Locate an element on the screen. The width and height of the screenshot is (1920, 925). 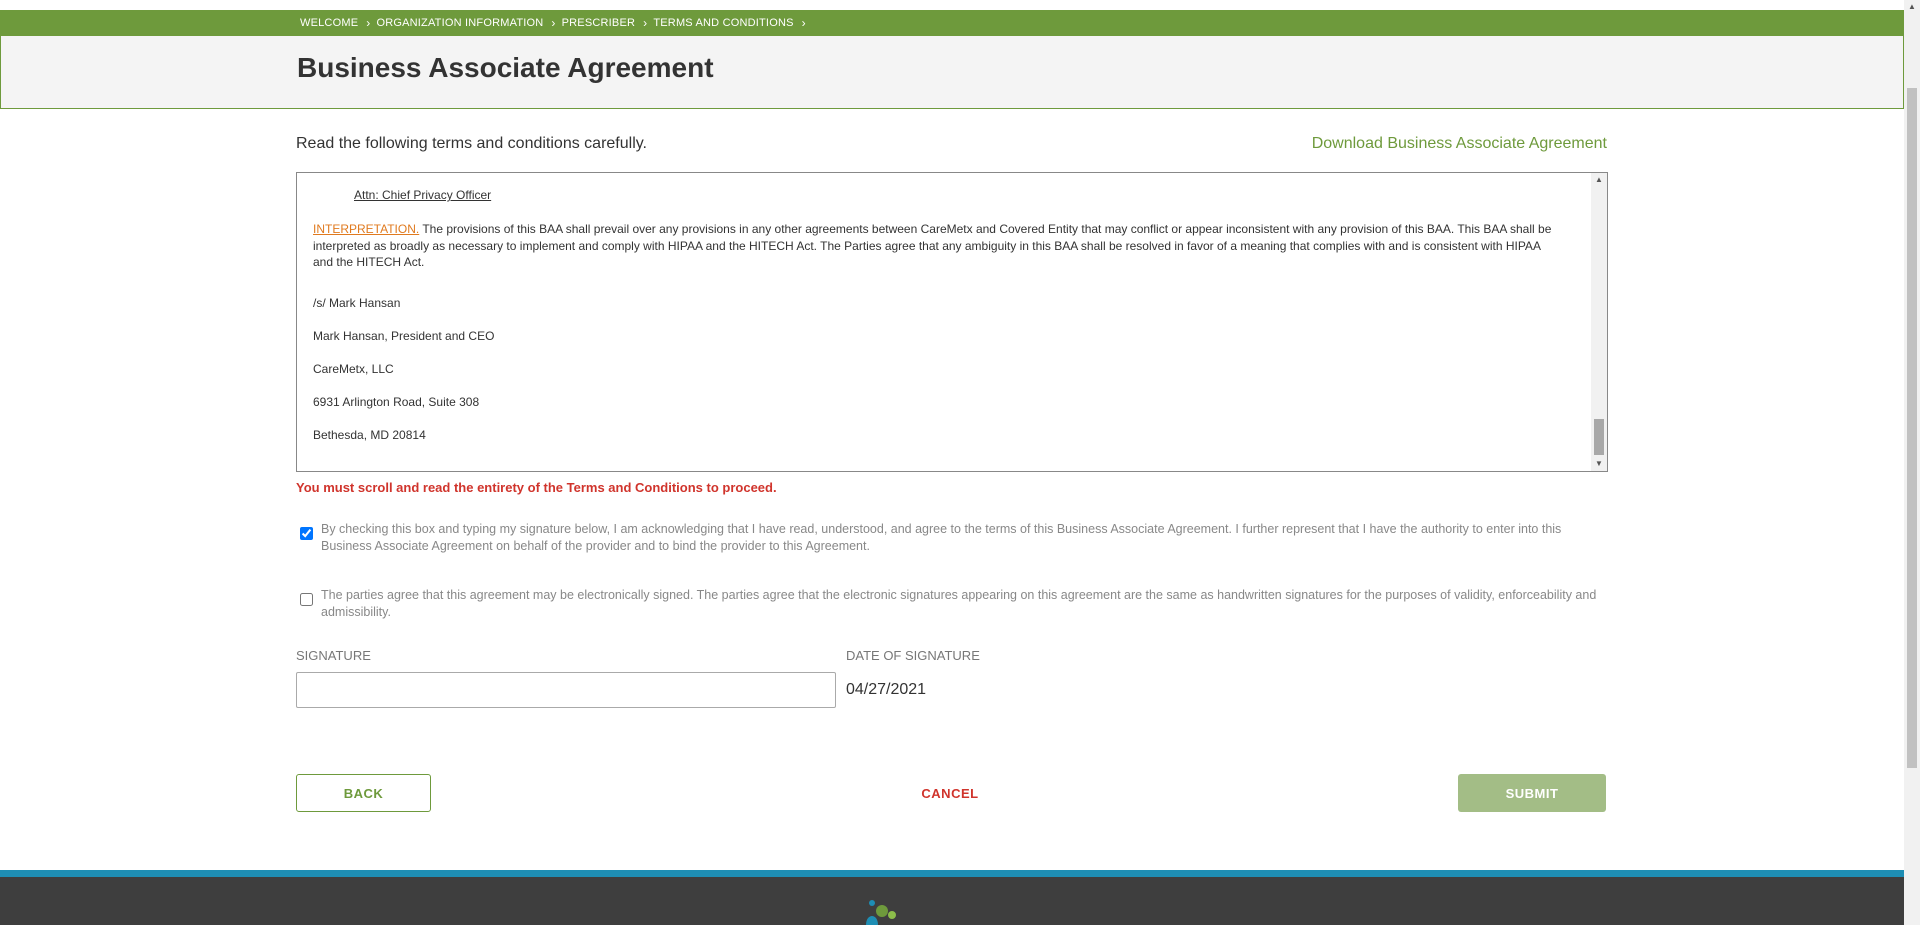
top-strip is located at coordinates (952, 5).